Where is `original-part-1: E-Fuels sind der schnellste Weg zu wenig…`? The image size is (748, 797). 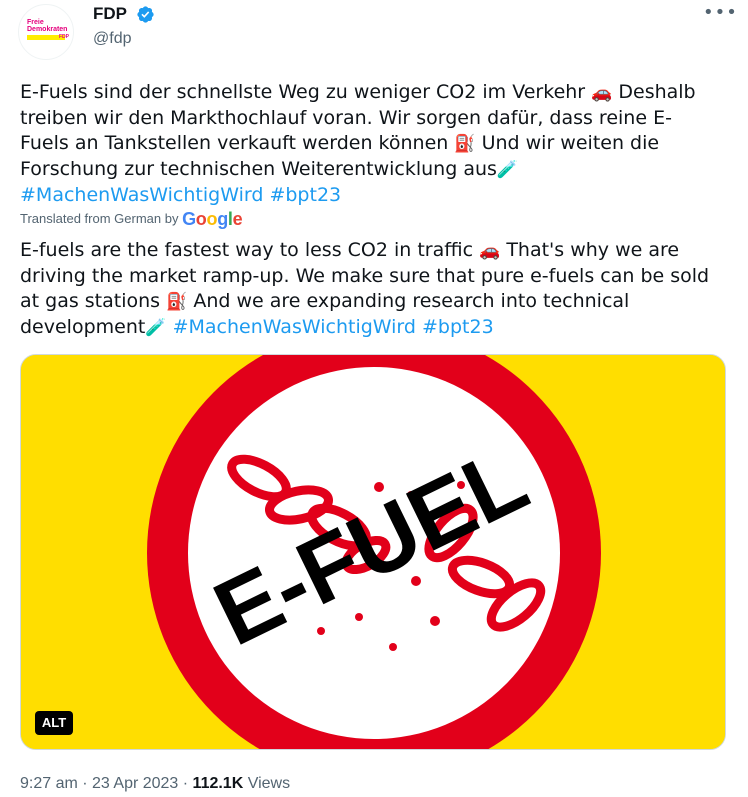 original-part-1: E-Fuels sind der schnellste Weg zu wenig… is located at coordinates (306, 92).